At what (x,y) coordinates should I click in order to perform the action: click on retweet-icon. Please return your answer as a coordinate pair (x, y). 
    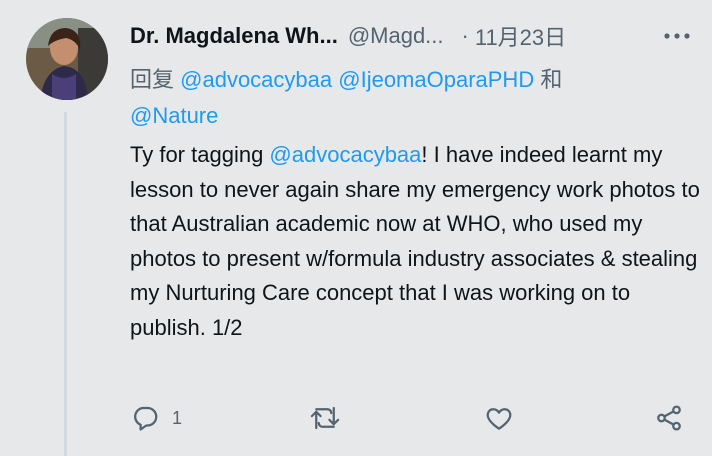
    Looking at the image, I should click on (325, 418).